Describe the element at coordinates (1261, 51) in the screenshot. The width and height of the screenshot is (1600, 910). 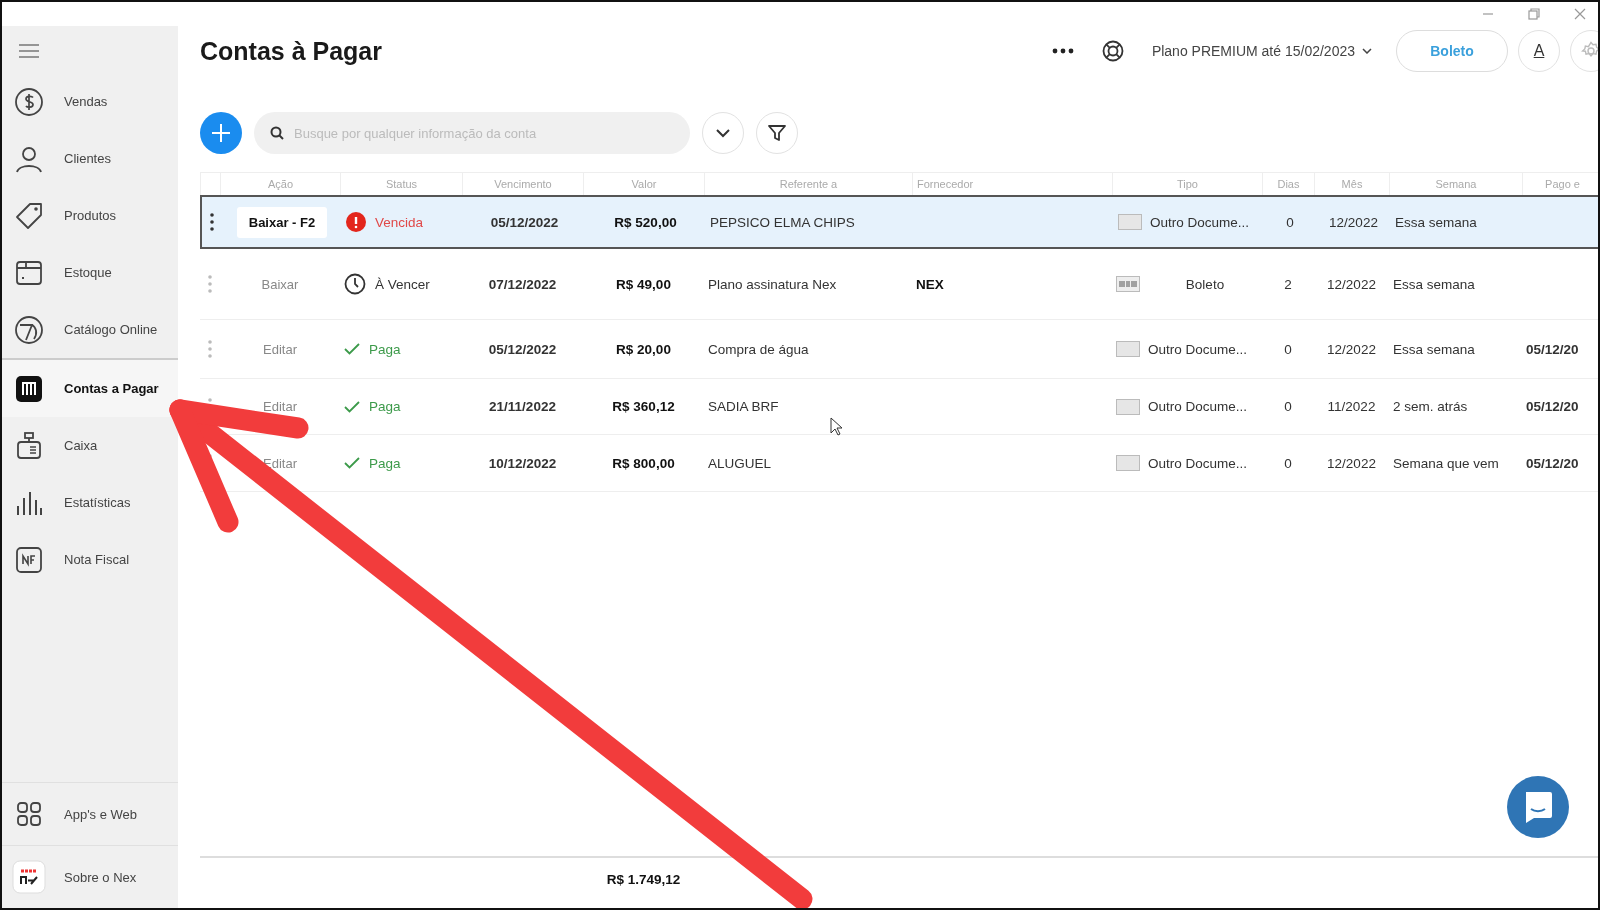
I see `plan-dropdown: Plano PREMIUM até 15/02/2023` at that location.